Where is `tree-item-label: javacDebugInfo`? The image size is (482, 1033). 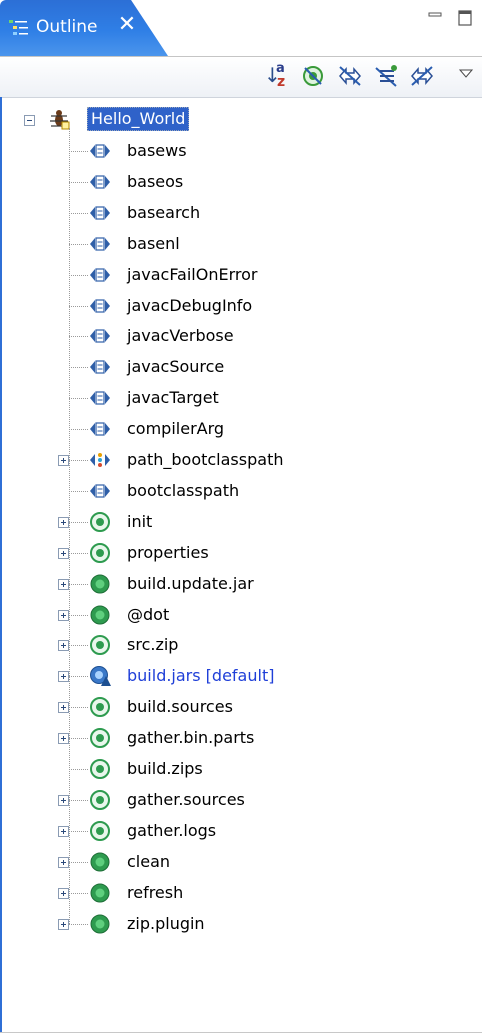
tree-item-label: javacDebugInfo is located at coordinates (190, 305).